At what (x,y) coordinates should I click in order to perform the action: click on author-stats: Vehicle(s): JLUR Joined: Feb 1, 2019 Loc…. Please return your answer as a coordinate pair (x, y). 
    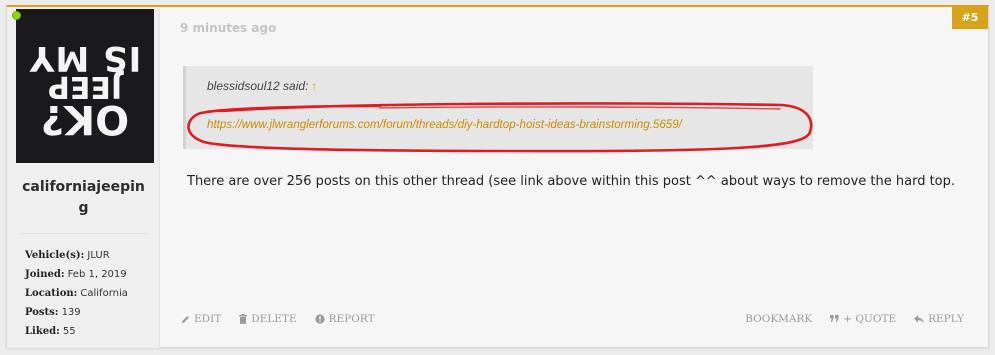
    Looking at the image, I should click on (76, 293).